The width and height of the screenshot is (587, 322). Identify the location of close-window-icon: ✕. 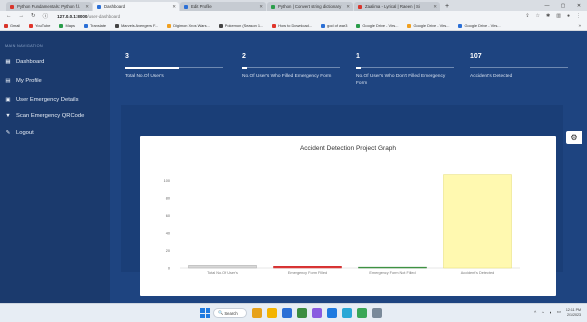
(579, 6).